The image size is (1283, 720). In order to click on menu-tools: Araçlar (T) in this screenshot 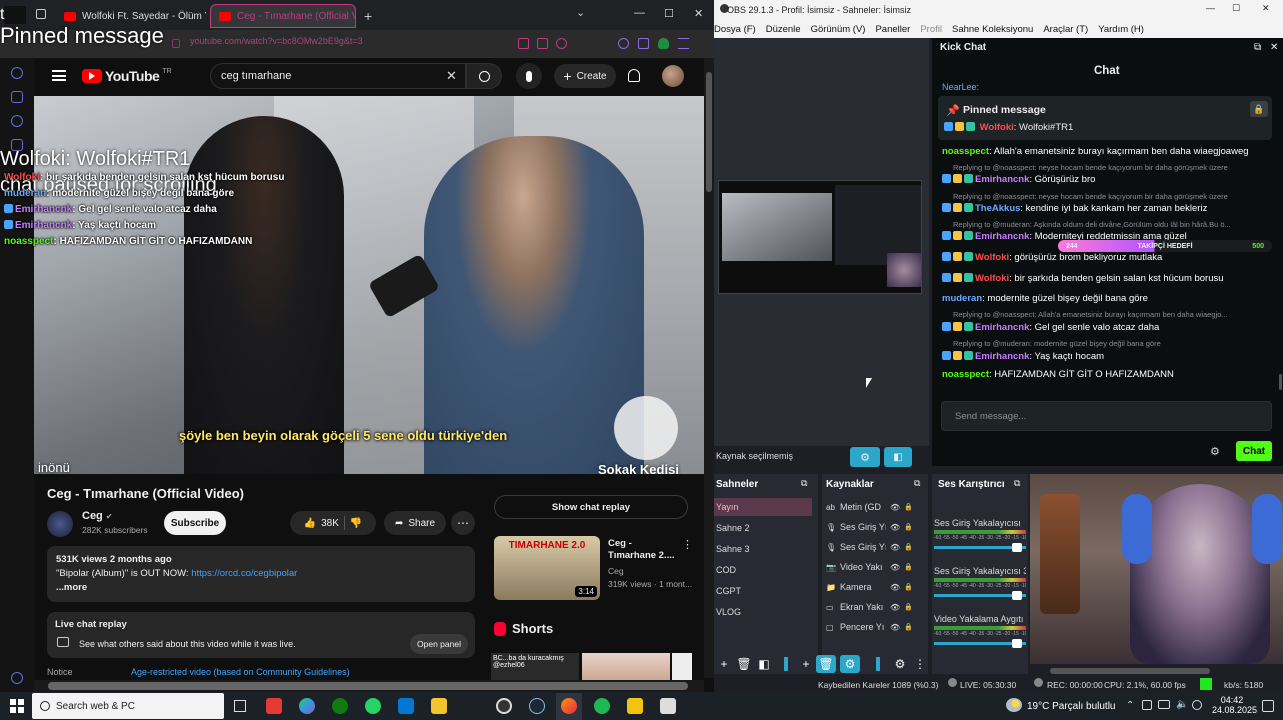, I will do `click(1065, 29)`.